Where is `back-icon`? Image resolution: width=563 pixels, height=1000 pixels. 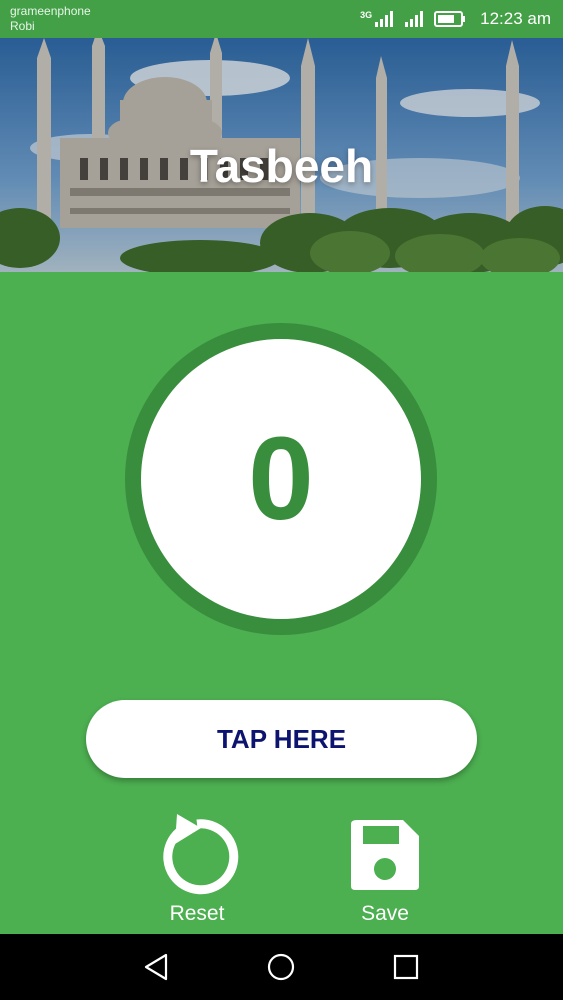 back-icon is located at coordinates (156, 967).